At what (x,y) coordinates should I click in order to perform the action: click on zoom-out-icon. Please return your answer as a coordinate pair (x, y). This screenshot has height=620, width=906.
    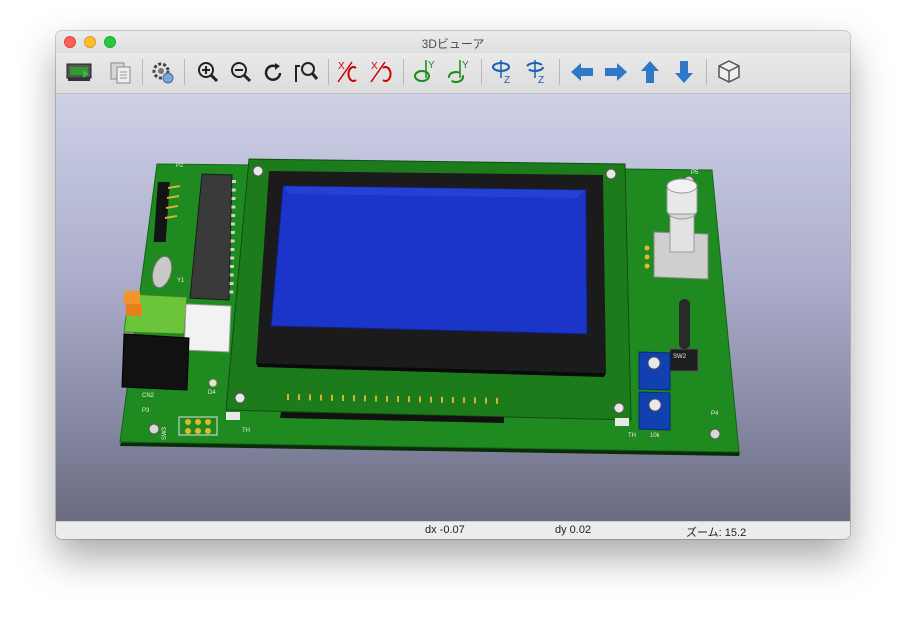
    Looking at the image, I should click on (241, 72).